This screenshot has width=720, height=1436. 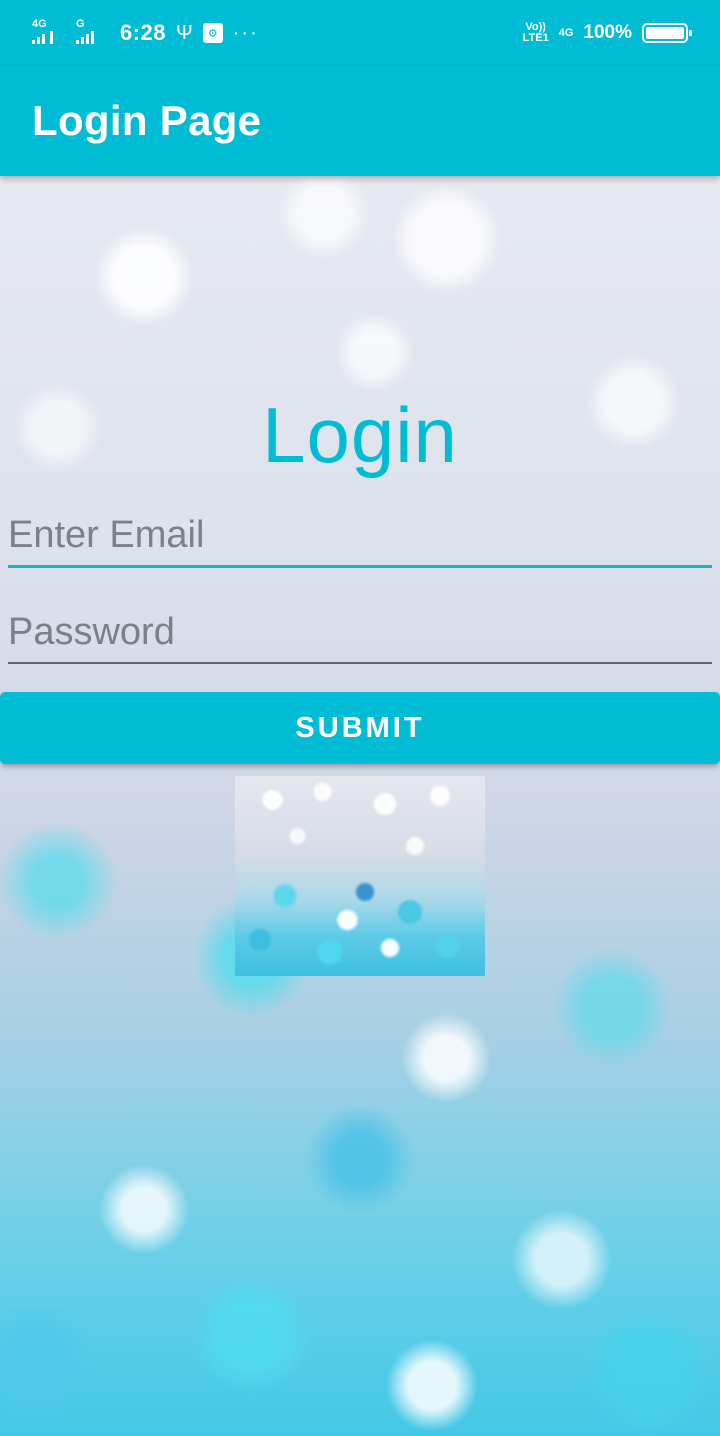 I want to click on password-field, so click(x=360, y=632).